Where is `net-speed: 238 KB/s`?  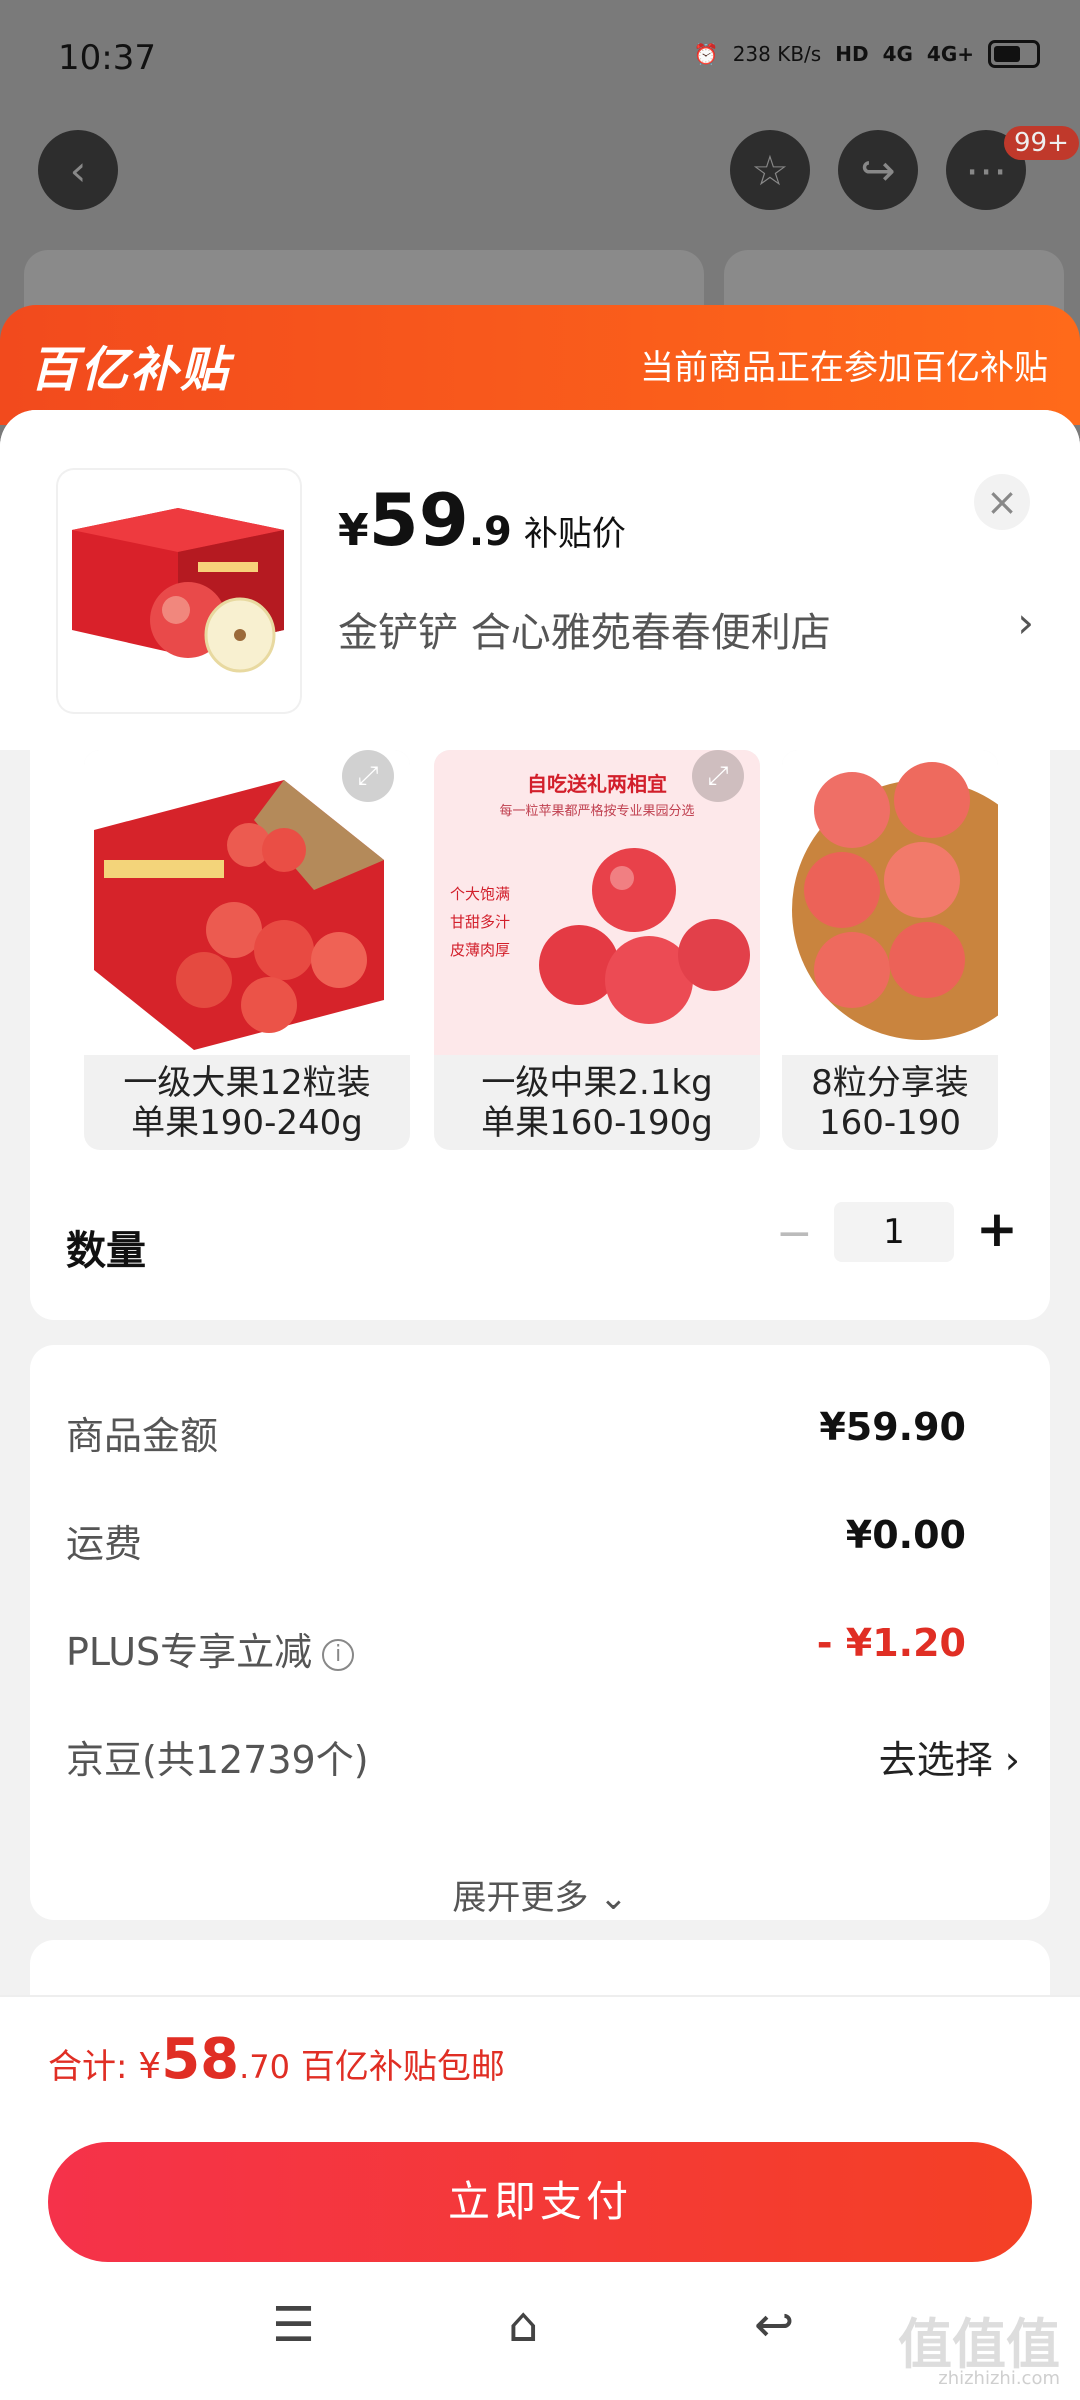 net-speed: 238 KB/s is located at coordinates (777, 54).